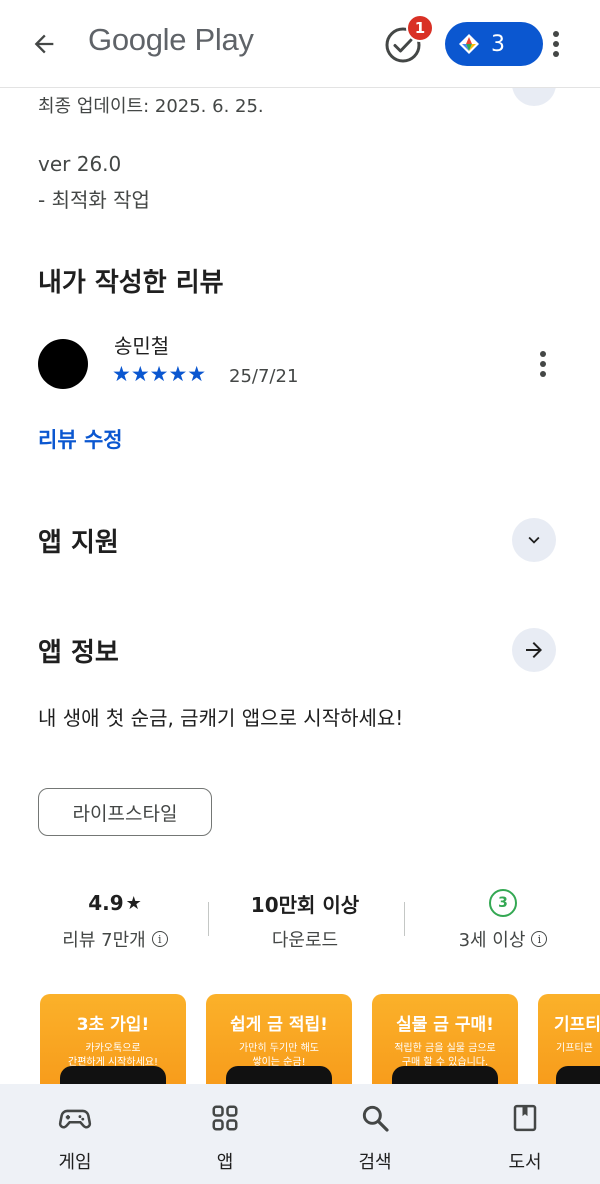 The image size is (600, 1184). Describe the element at coordinates (492, 940) in the screenshot. I see `age-rating-label: 3세 이상` at that location.